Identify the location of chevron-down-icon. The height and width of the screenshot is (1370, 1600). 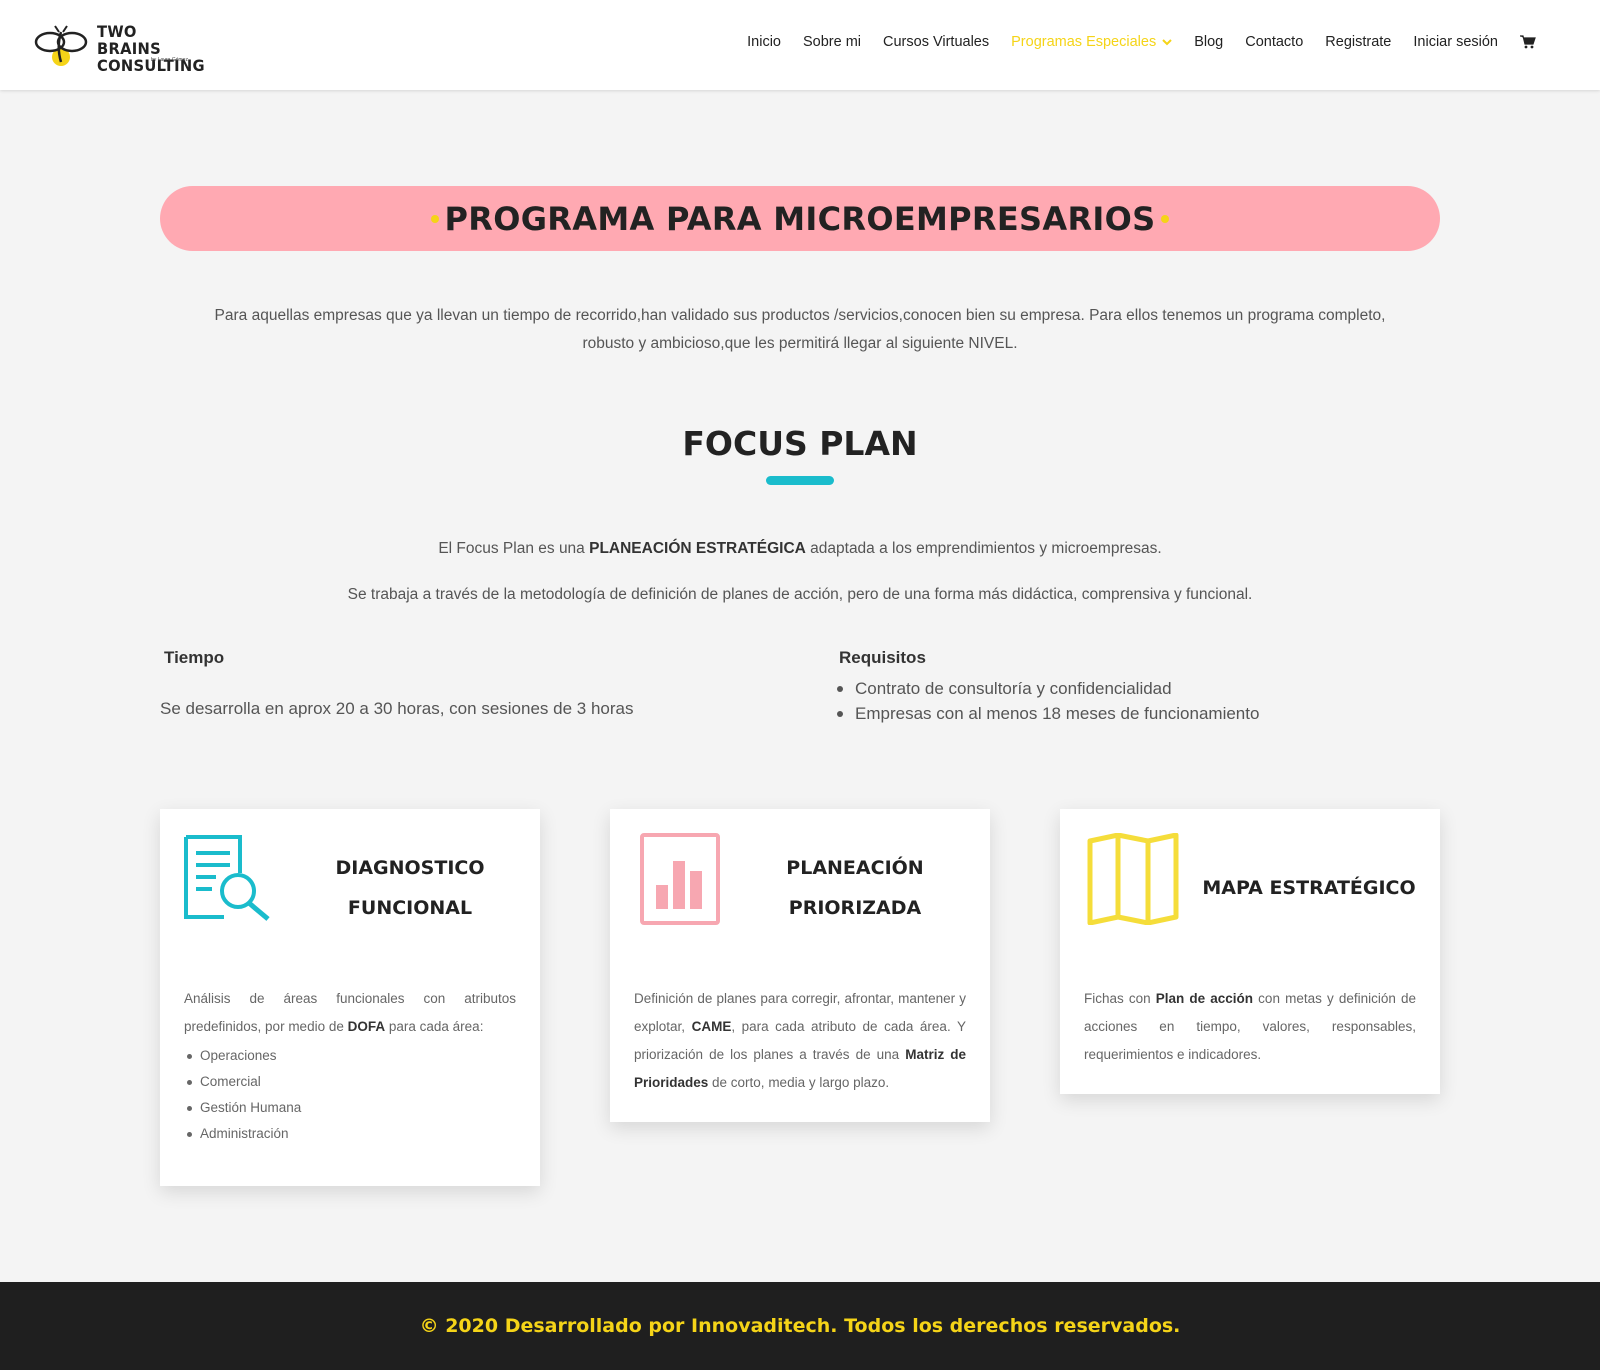
(1167, 41).